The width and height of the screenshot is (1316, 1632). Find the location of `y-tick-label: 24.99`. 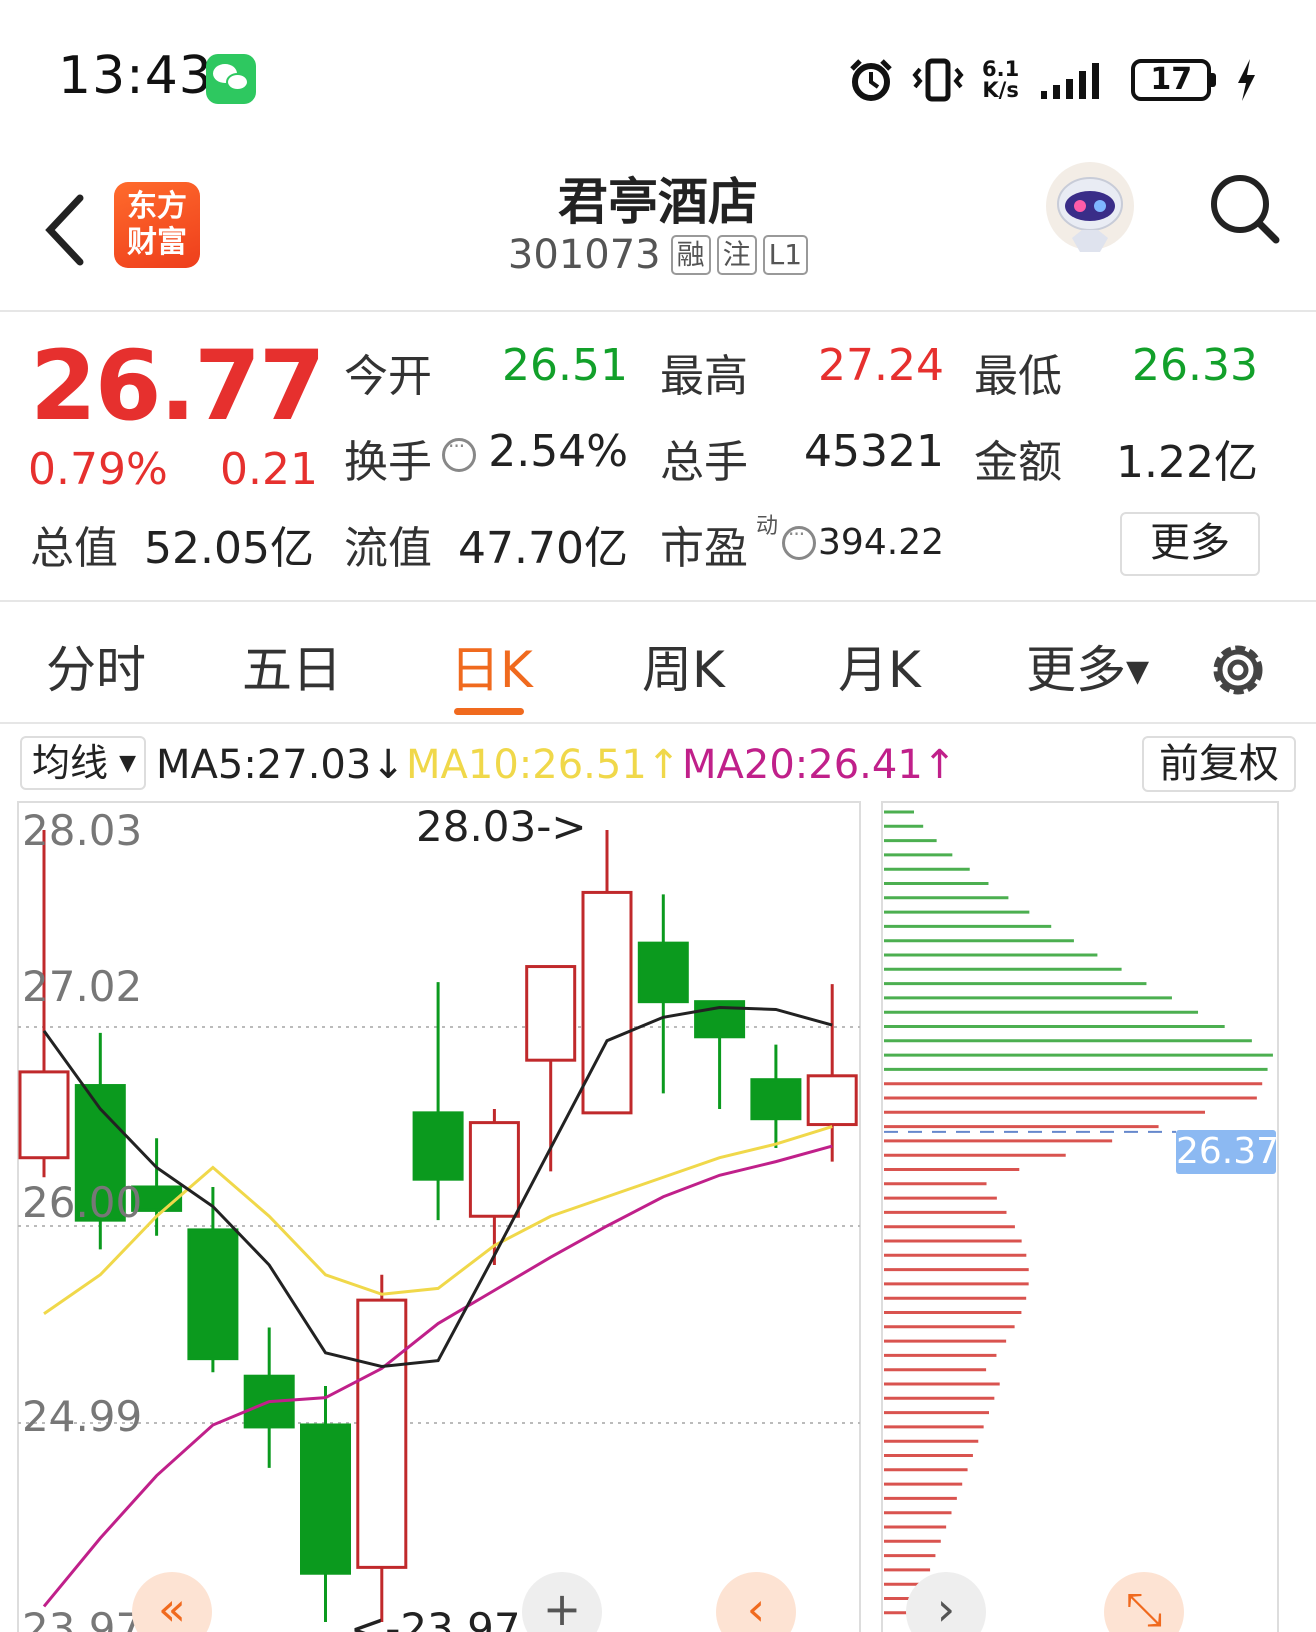

y-tick-label: 24.99 is located at coordinates (82, 1416).